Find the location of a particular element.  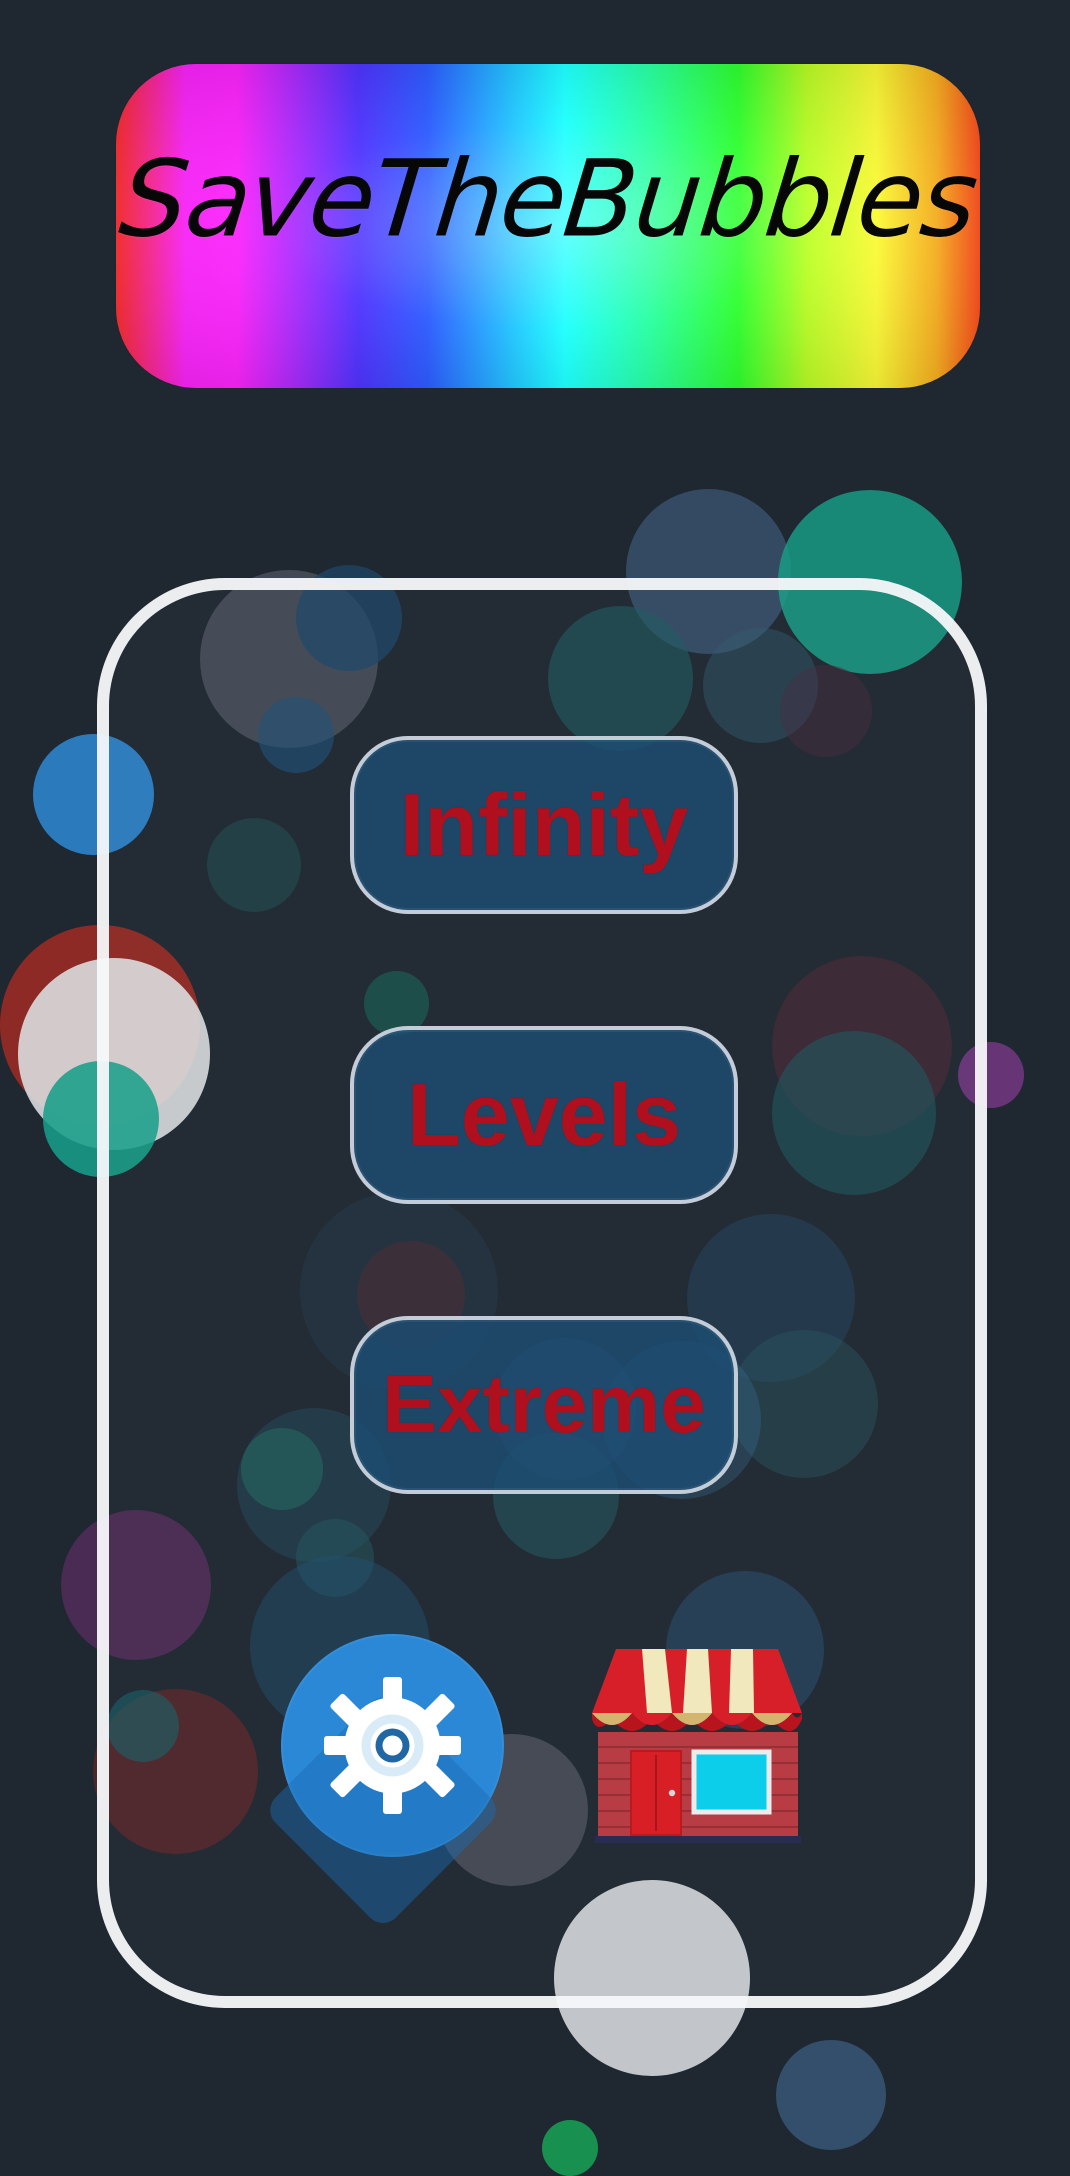

extreme-button: Extreme is located at coordinates (544, 1405).